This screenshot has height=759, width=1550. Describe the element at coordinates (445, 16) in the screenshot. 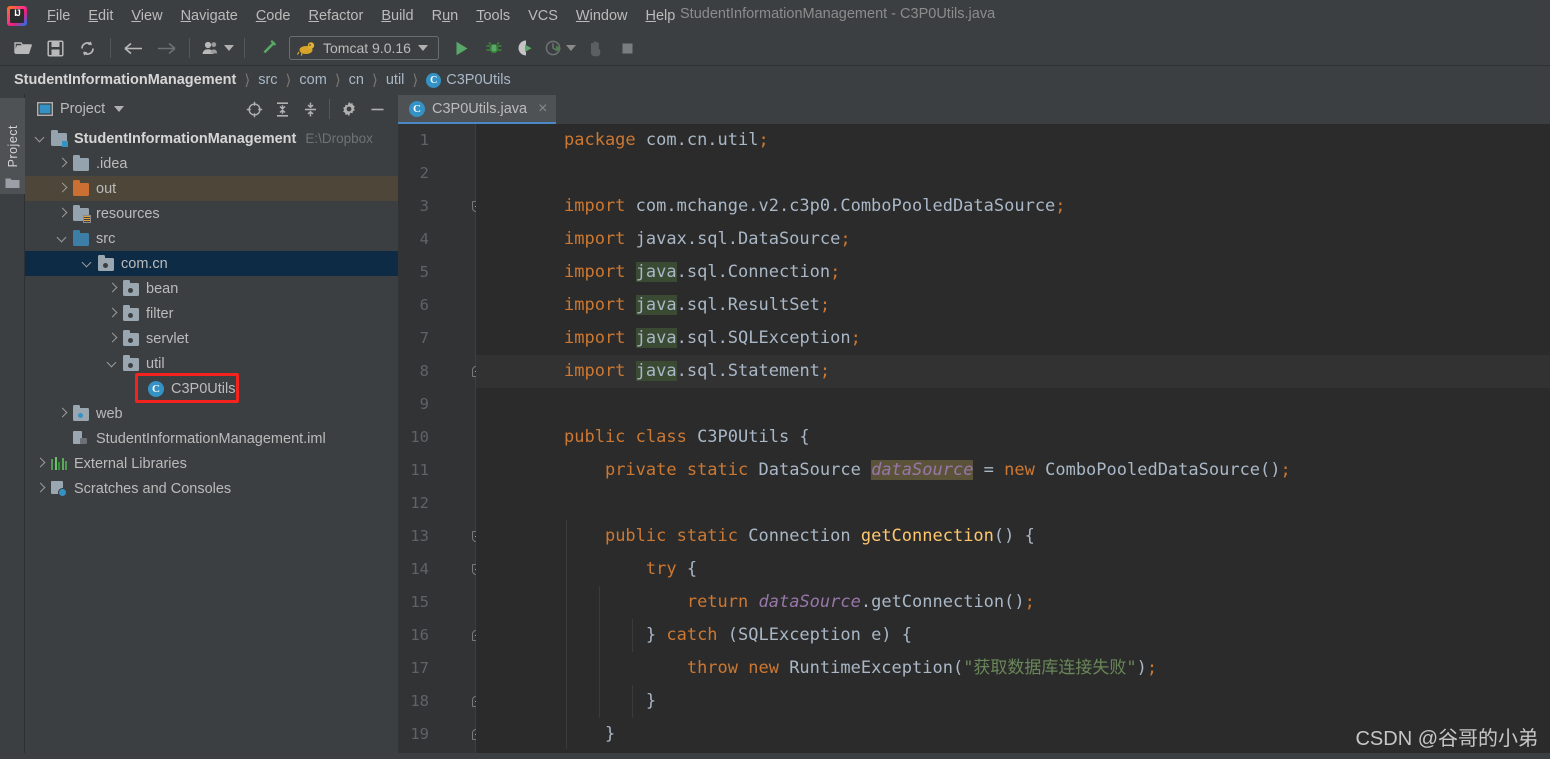

I see `menu-run: Run` at that location.